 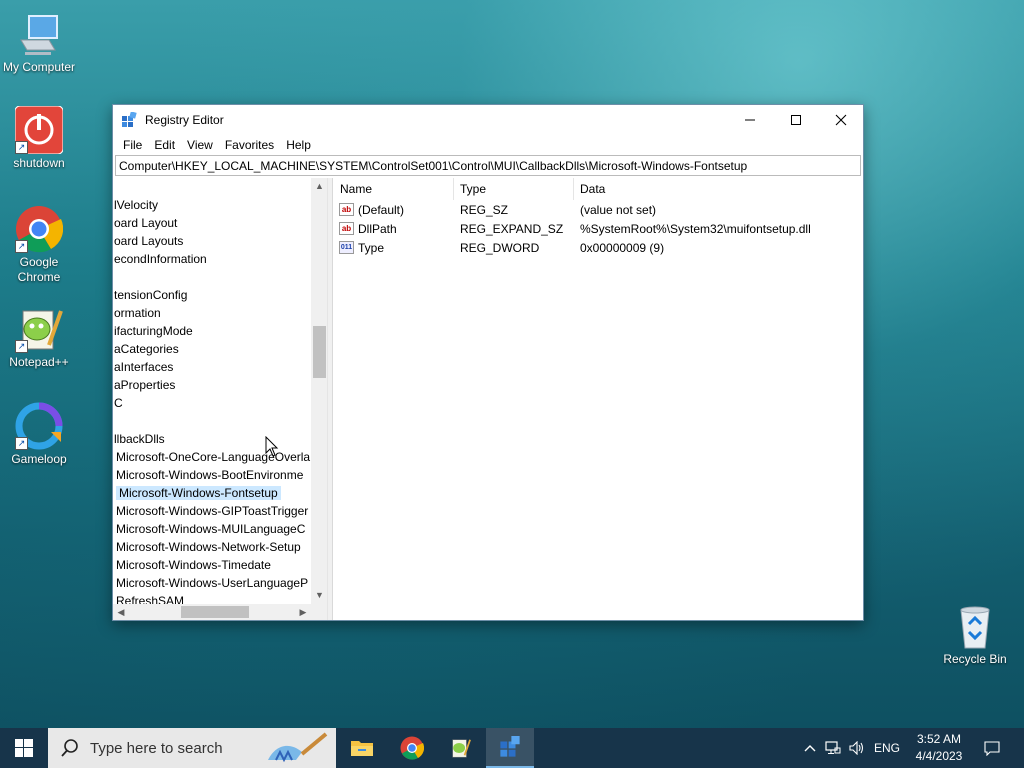 I want to click on tree-item: ifacturingMode, so click(x=213, y=331).